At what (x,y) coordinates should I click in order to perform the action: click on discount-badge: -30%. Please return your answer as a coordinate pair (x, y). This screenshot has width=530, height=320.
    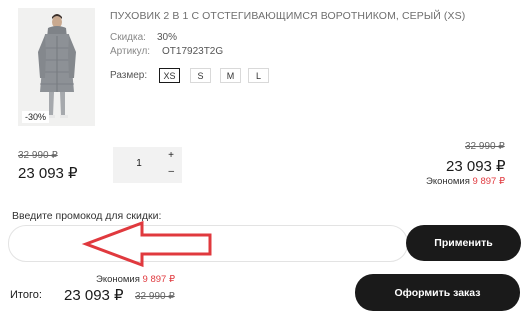
    Looking at the image, I should click on (36, 117).